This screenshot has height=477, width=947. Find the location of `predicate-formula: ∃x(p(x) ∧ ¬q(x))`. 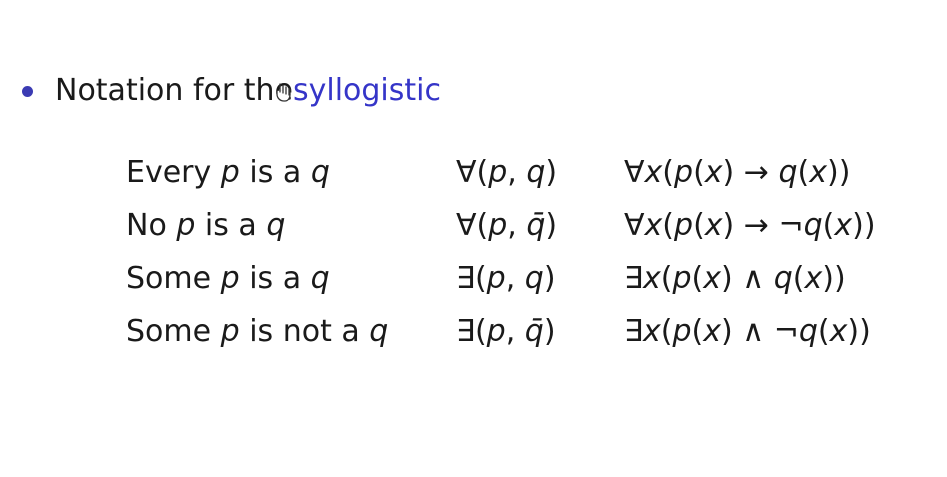

predicate-formula: ∃x(p(x) ∧ ¬q(x)) is located at coordinates (747, 331).